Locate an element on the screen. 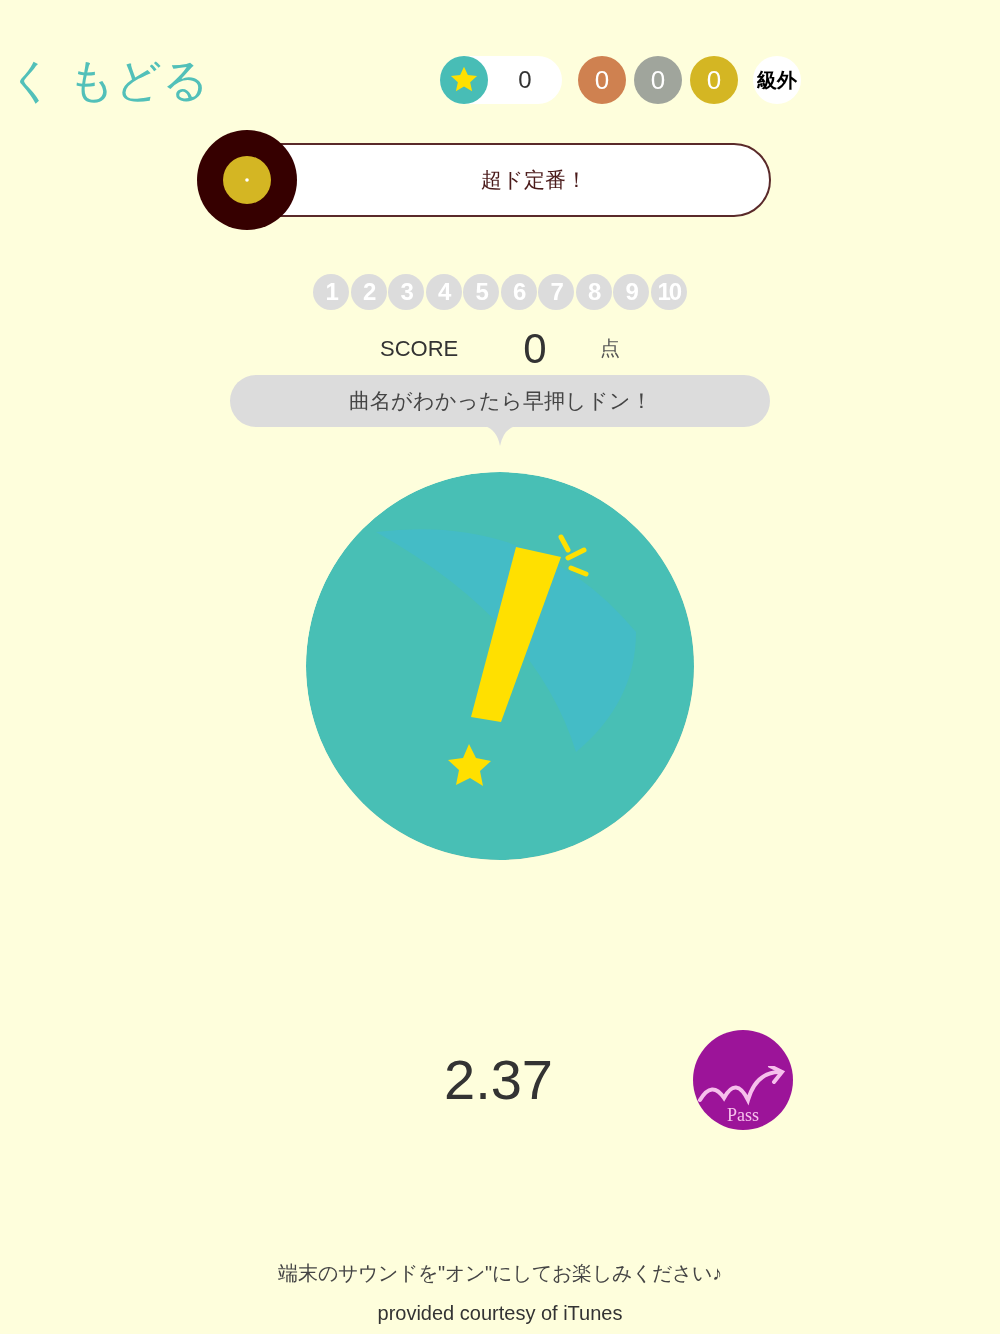 Image resolution: width=1000 pixels, height=1334 pixels. buzzer-button is located at coordinates (500, 666).